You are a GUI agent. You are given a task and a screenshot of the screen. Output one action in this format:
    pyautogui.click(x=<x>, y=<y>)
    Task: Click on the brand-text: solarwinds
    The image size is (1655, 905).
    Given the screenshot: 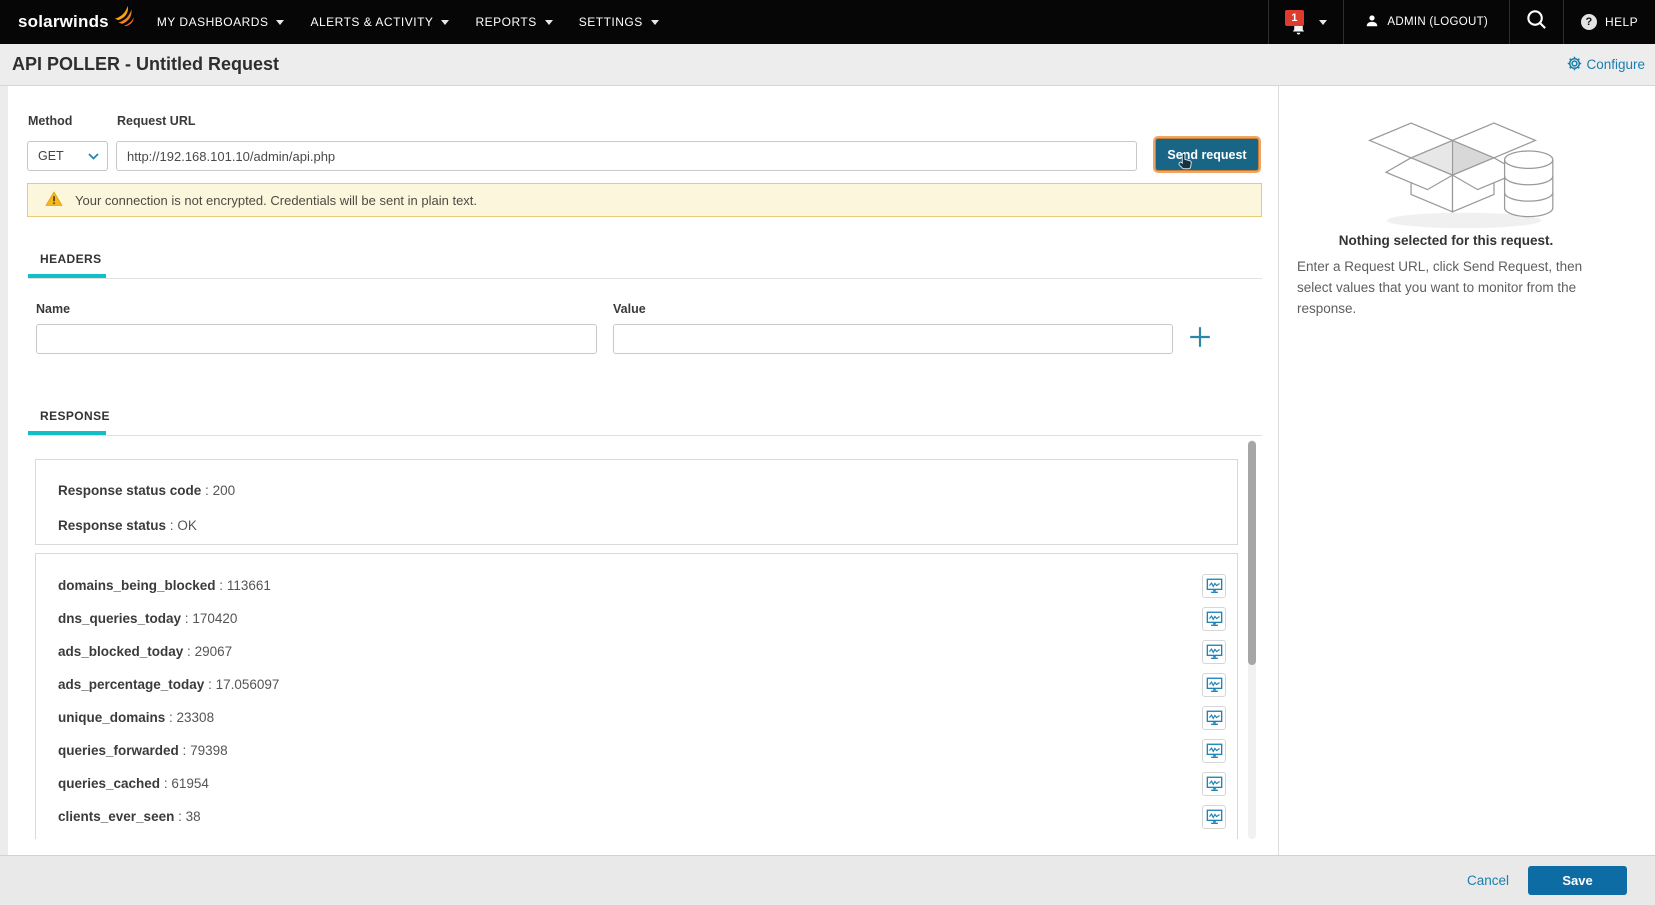 What is the action you would take?
    pyautogui.click(x=63, y=21)
    